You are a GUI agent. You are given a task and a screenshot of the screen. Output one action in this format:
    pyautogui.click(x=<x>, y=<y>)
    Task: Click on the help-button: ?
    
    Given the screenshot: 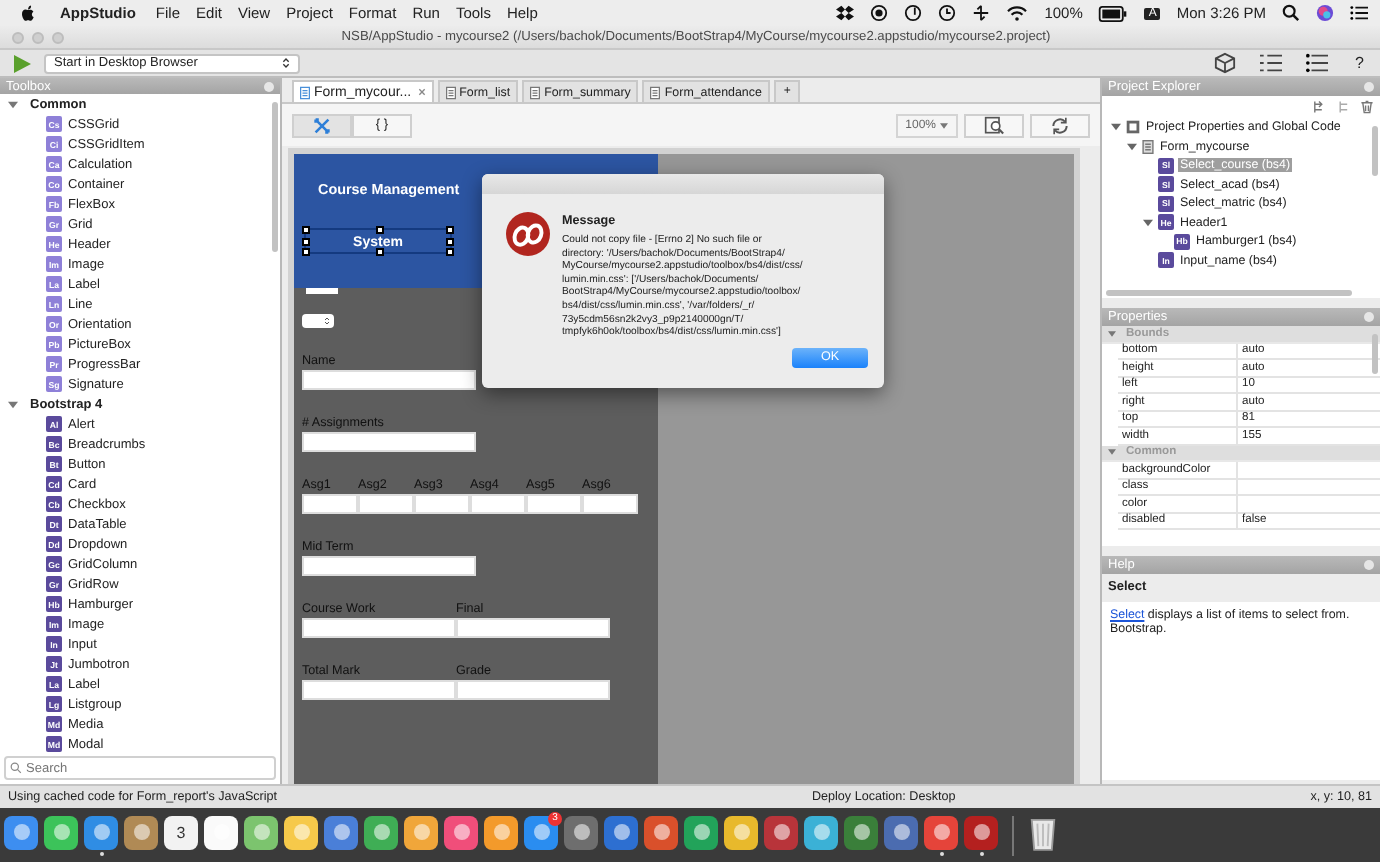 What is the action you would take?
    pyautogui.click(x=1359, y=63)
    